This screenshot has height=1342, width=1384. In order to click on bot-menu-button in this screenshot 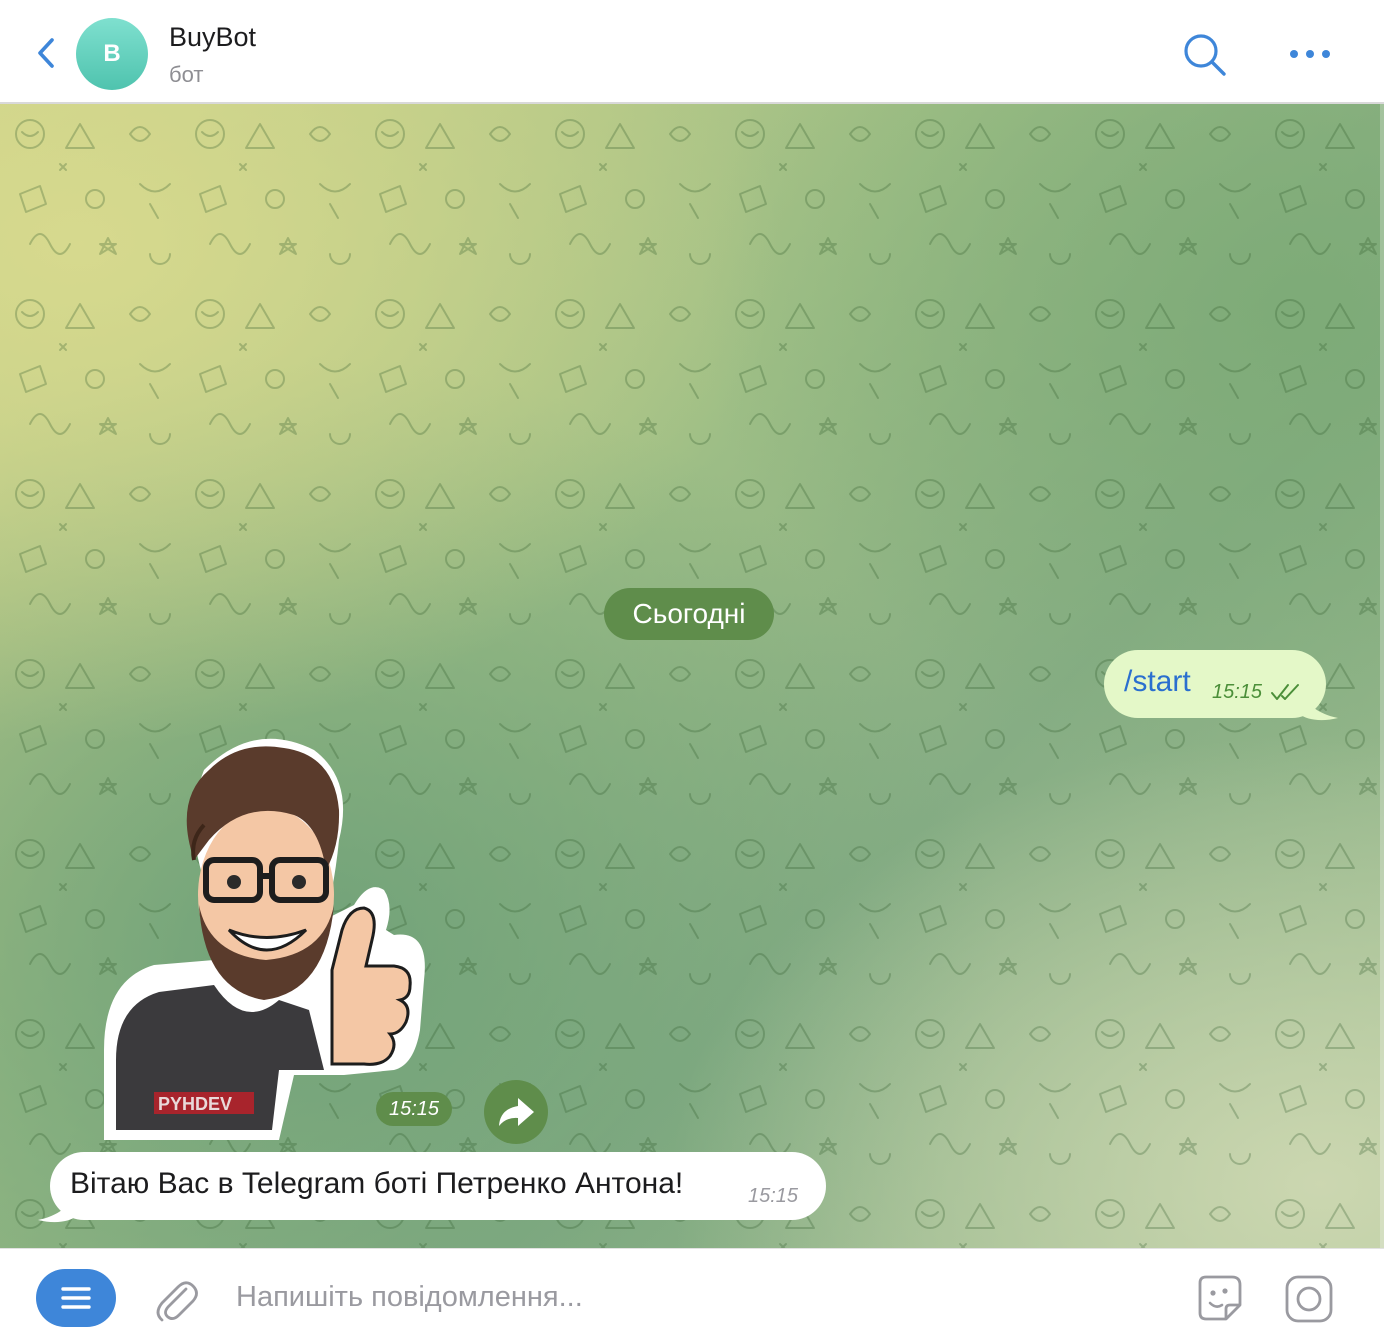, I will do `click(76, 1298)`.